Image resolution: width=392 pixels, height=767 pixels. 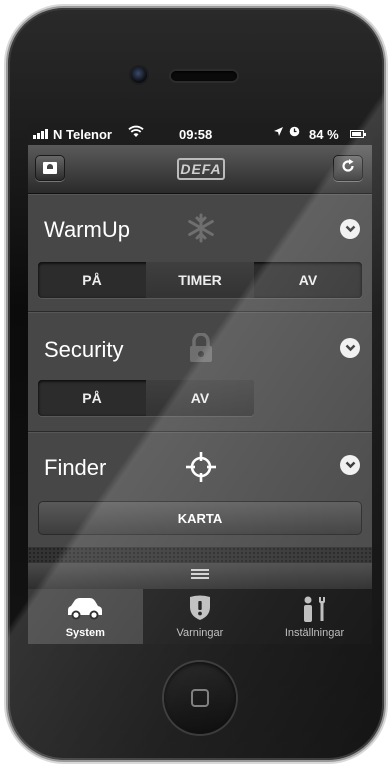 I want to click on security-expand-button, so click(x=350, y=348).